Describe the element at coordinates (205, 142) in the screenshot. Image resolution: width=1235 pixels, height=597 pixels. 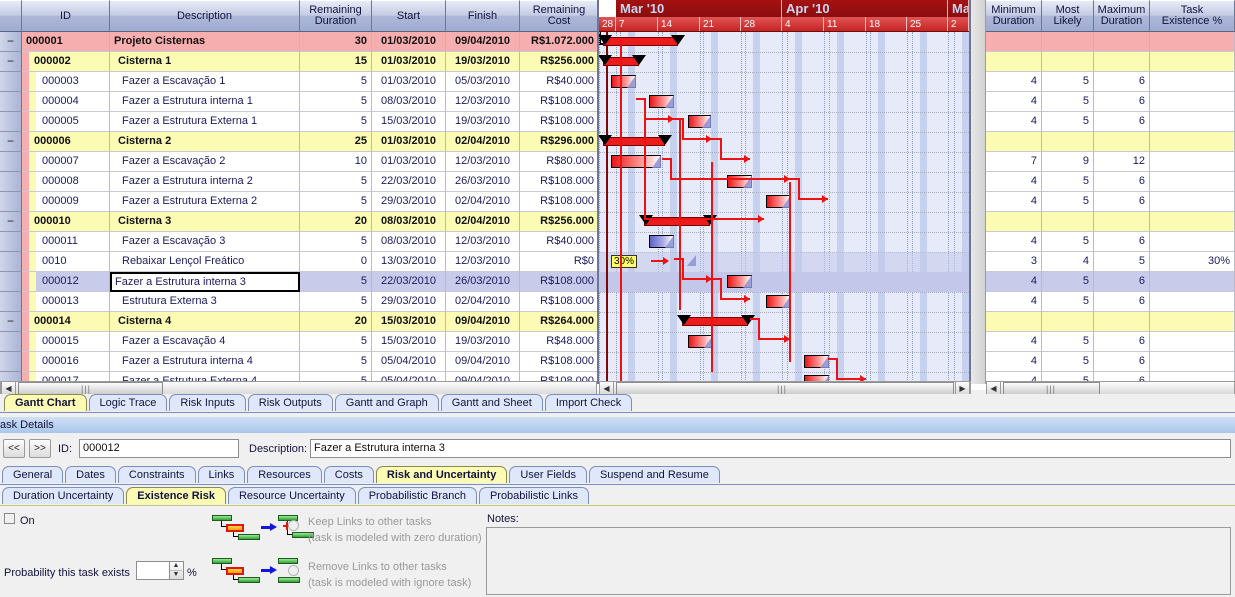
I see `cell-description: Cisterna 2` at that location.